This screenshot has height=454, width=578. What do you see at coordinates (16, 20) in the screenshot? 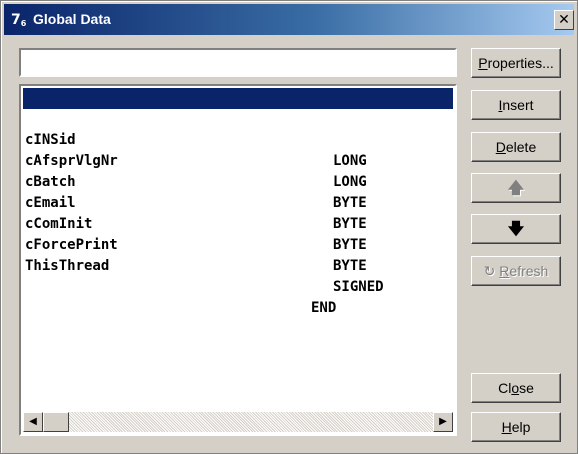
I see `app-icon-glyph: 7` at bounding box center [16, 20].